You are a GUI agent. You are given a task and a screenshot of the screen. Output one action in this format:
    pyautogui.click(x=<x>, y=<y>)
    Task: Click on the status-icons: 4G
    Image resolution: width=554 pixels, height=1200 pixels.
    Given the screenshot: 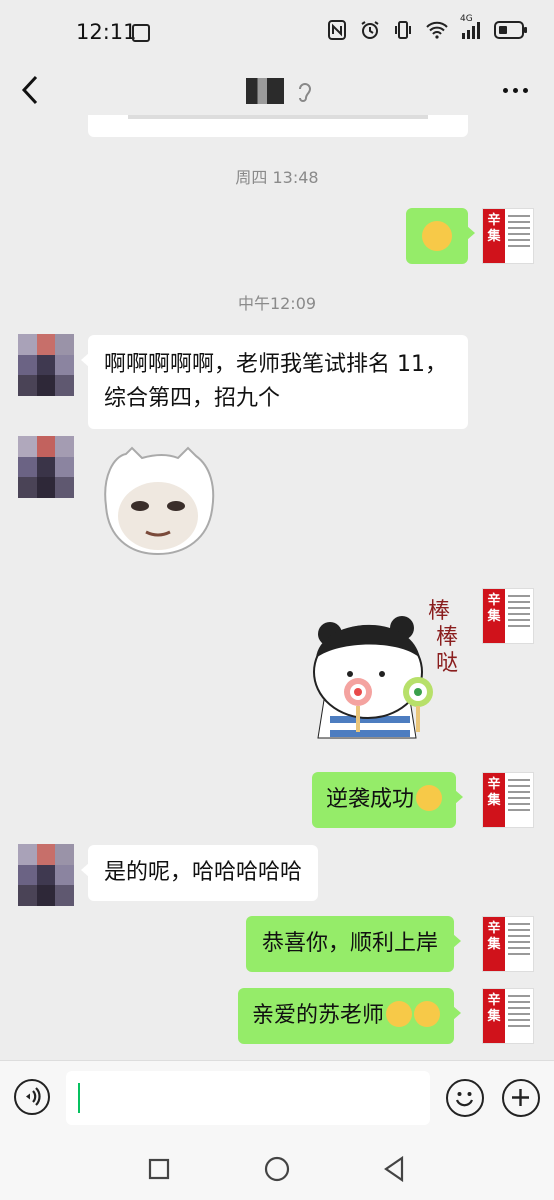 What is the action you would take?
    pyautogui.click(x=428, y=27)
    